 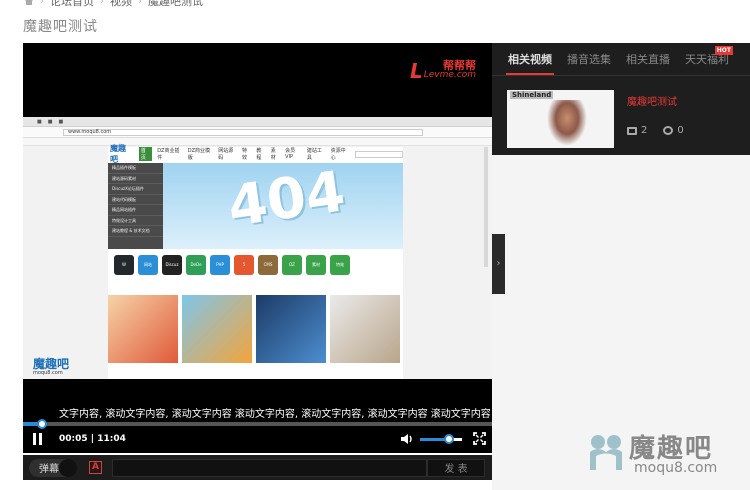 What do you see at coordinates (38, 439) in the screenshot?
I see `pause-icon` at bounding box center [38, 439].